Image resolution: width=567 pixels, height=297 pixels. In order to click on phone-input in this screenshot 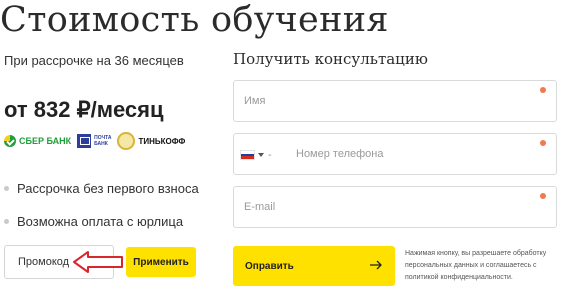, I will do `click(395, 154)`.